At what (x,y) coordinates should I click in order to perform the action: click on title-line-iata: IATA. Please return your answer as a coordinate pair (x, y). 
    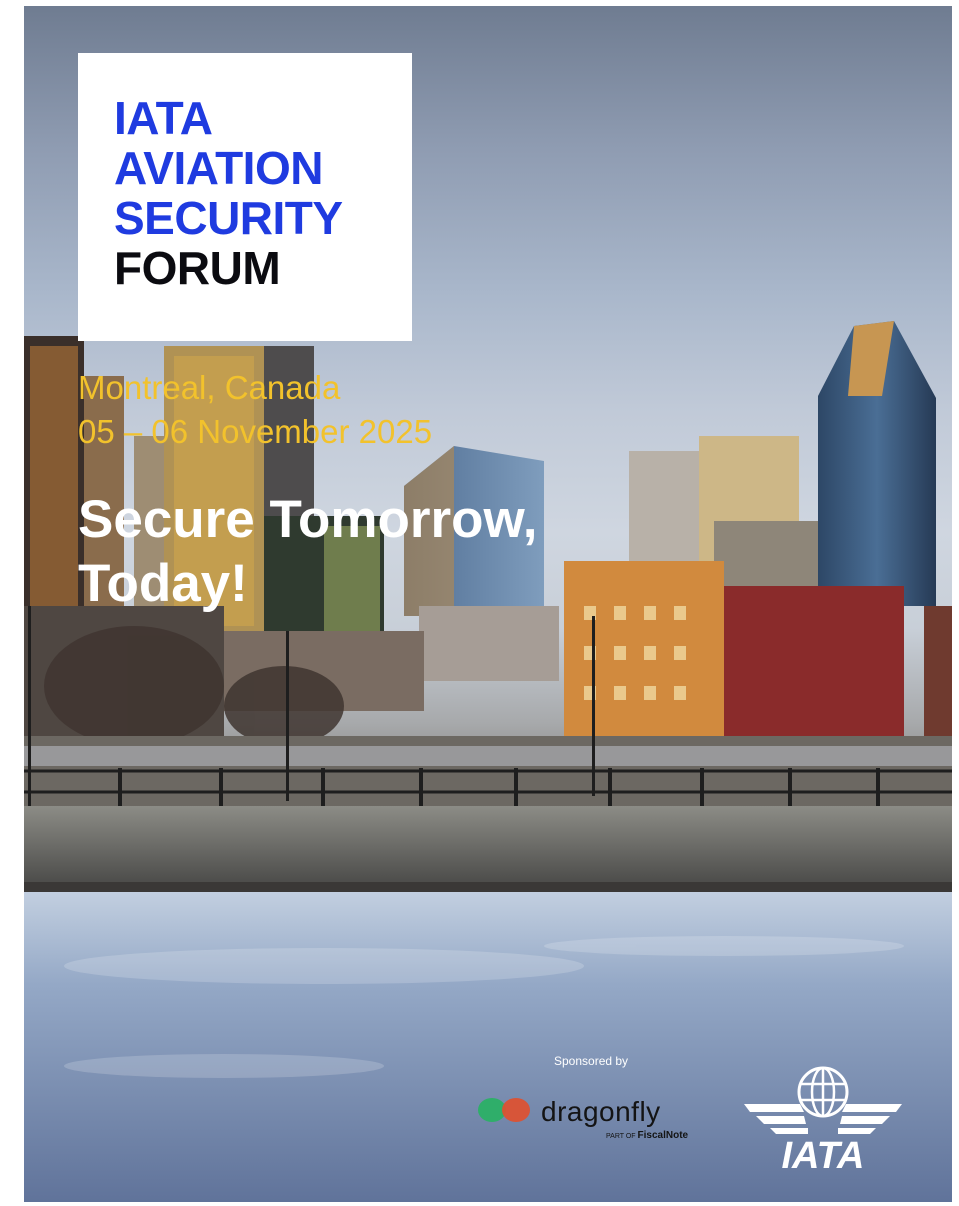
    Looking at the image, I should click on (163, 118).